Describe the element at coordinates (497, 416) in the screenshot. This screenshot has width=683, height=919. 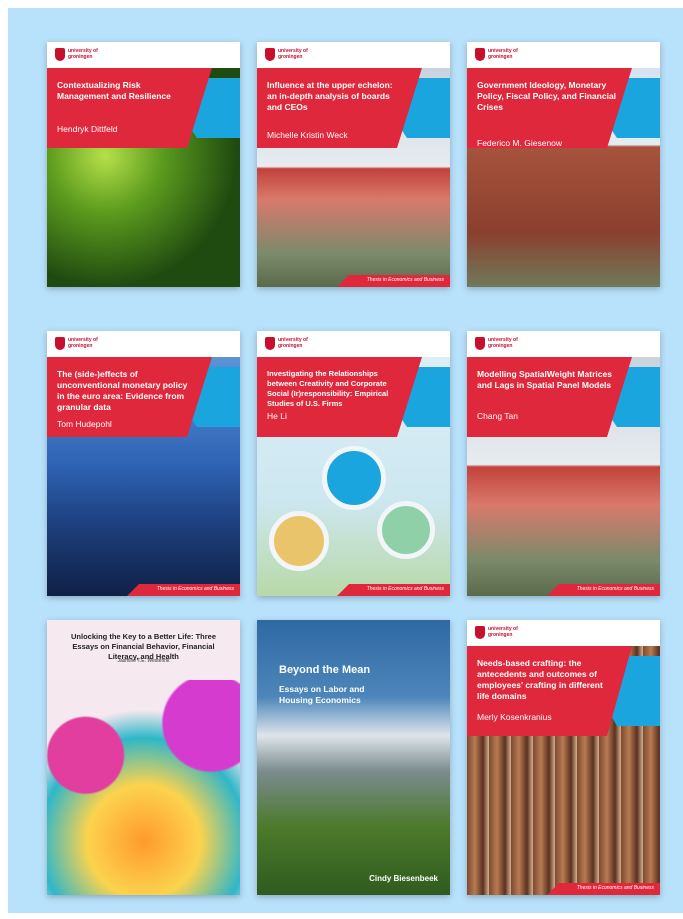
I see `book-author: Chang Tan` at that location.